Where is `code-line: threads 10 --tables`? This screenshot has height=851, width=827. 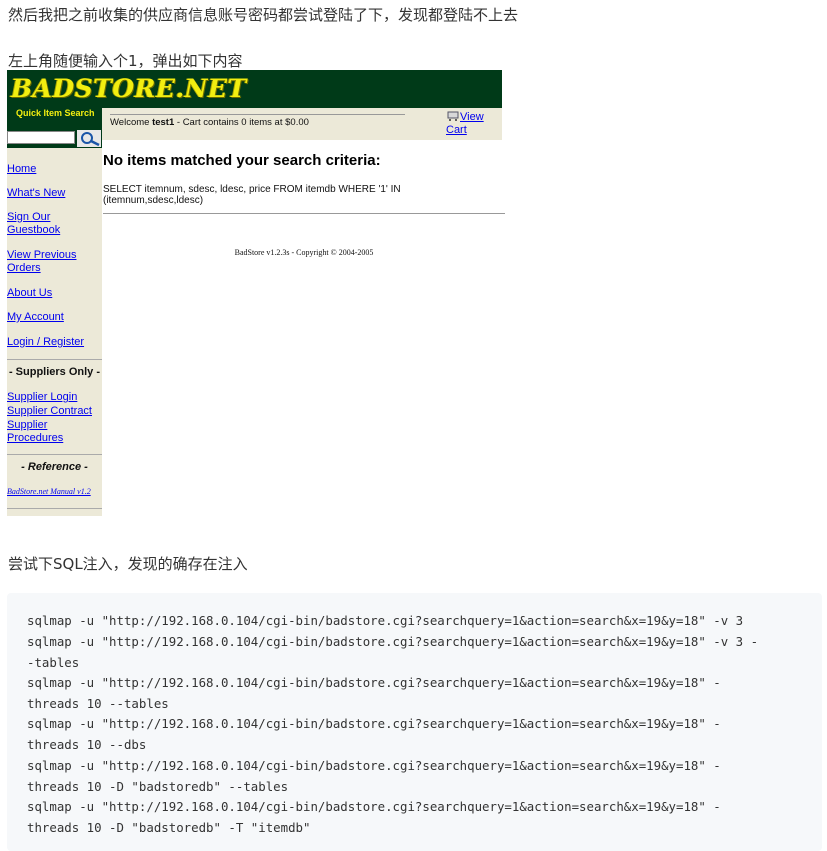
code-line: threads 10 --tables is located at coordinates (98, 703).